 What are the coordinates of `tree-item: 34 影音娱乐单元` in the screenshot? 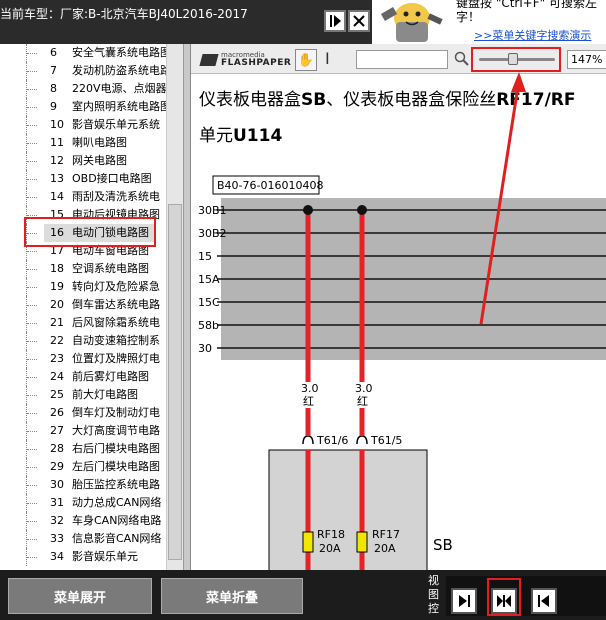 It's located at (83, 557).